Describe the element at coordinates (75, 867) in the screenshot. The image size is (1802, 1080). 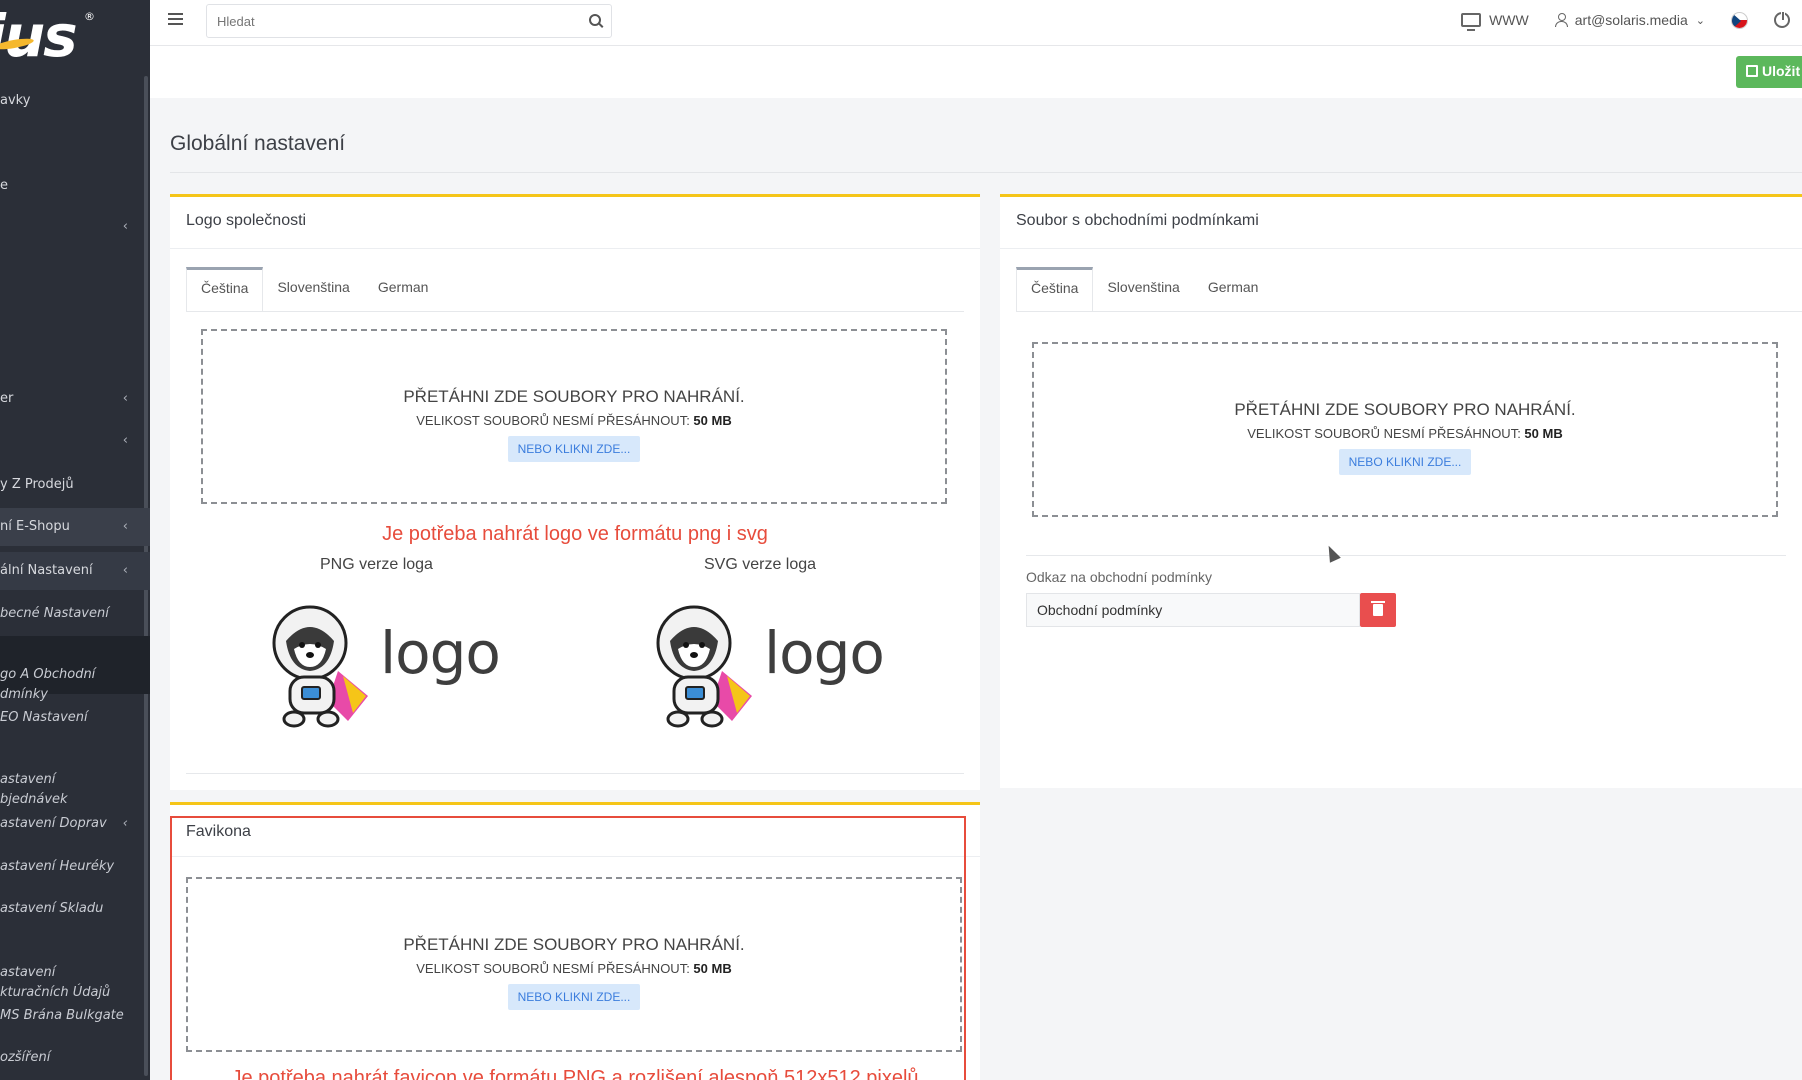
I see `sidebar-subitem-heureka: astavení Heuréky` at that location.